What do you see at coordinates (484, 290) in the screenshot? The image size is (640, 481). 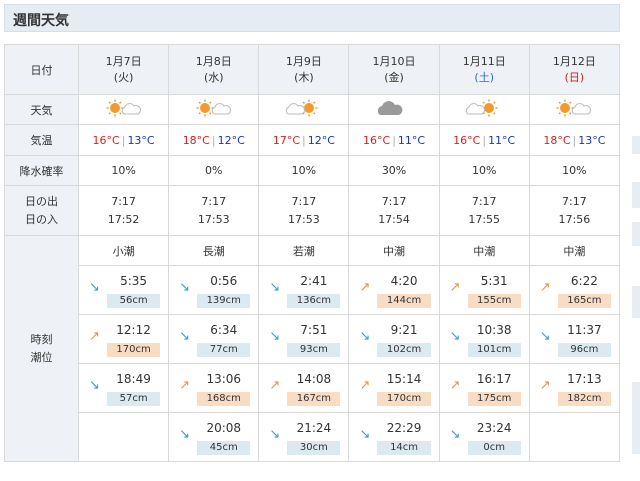 I see `tide-cell: ↗ 5:31 155cm` at bounding box center [484, 290].